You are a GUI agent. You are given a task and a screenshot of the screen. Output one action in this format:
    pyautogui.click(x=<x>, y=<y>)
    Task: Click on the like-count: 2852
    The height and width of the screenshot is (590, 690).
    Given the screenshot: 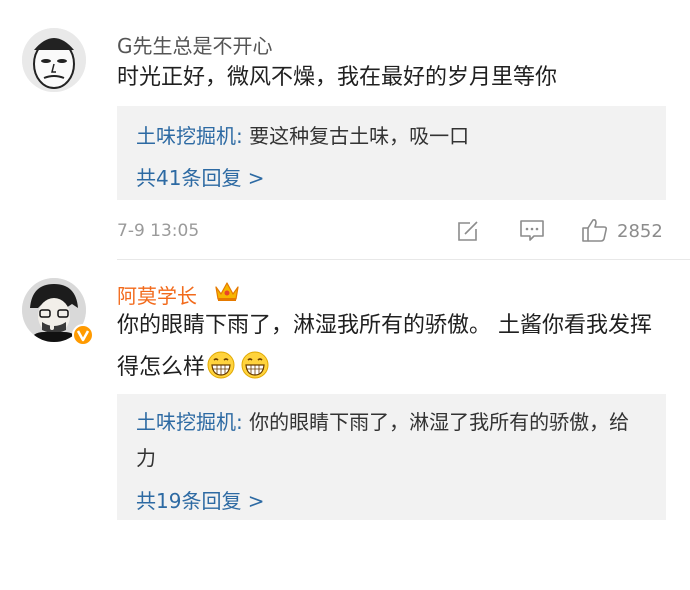 What is the action you would take?
    pyautogui.click(x=640, y=231)
    